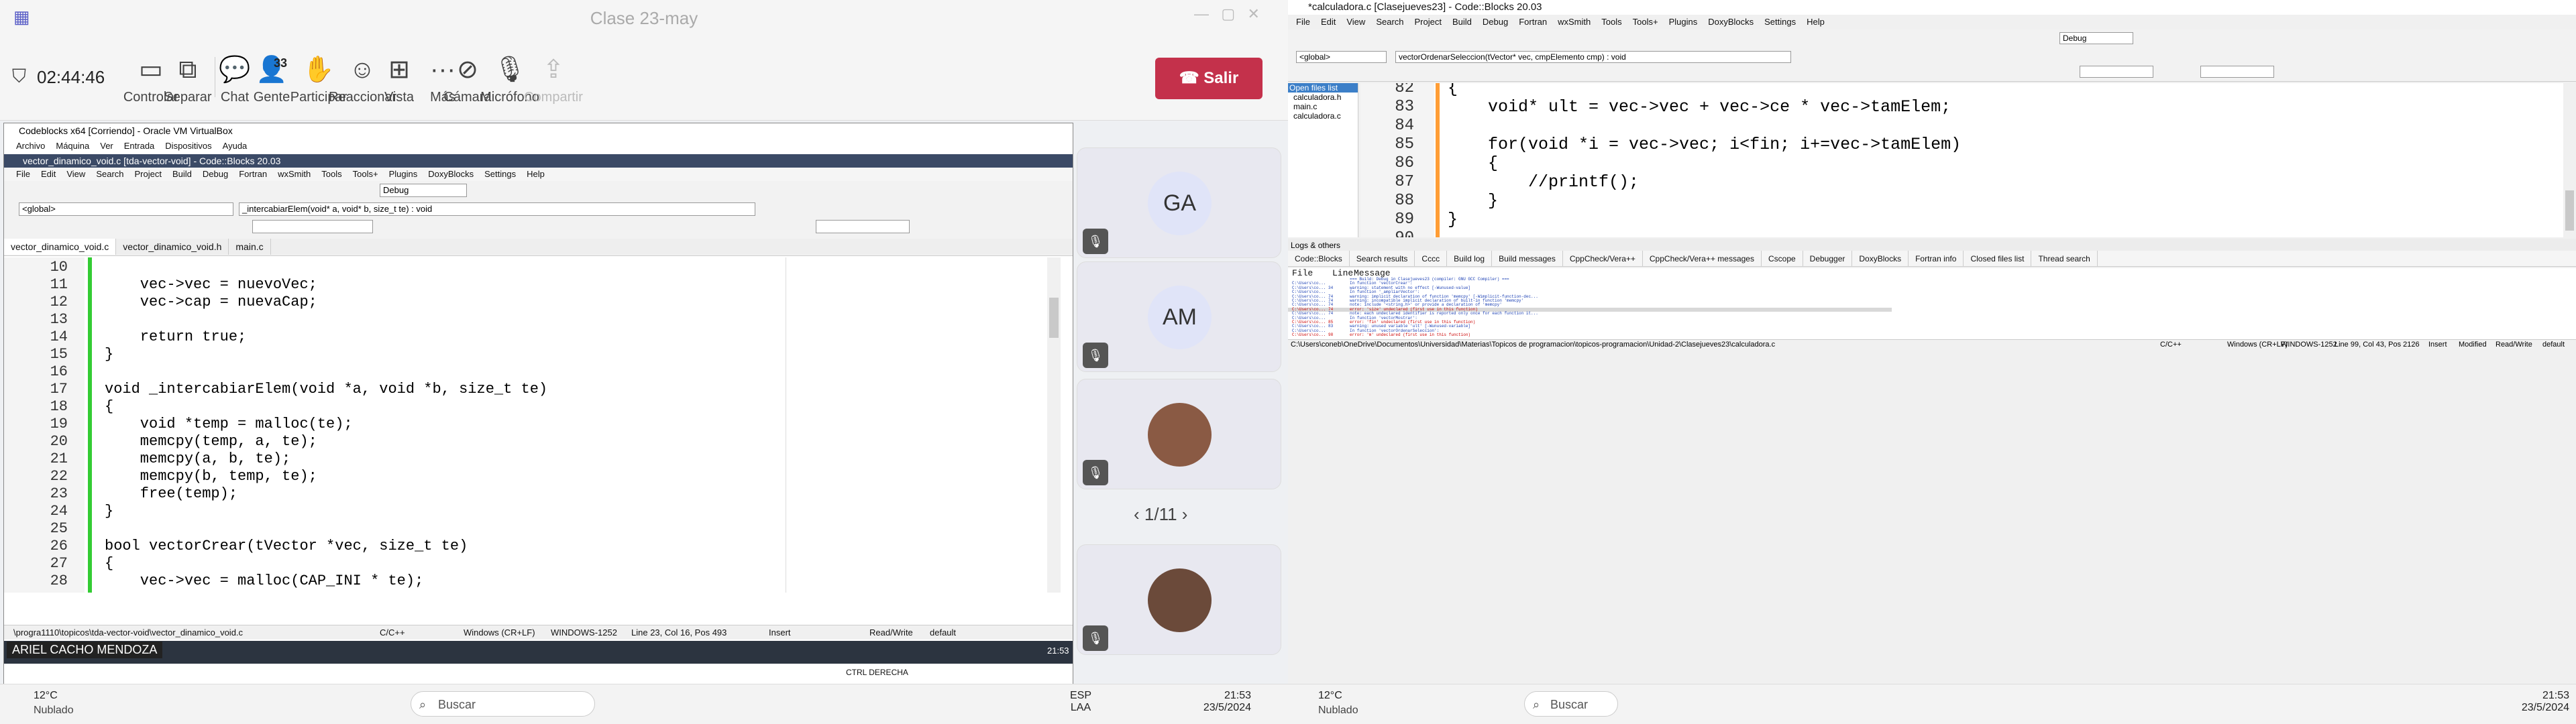  What do you see at coordinates (30, 146) in the screenshot?
I see `menu-item: Archivo` at bounding box center [30, 146].